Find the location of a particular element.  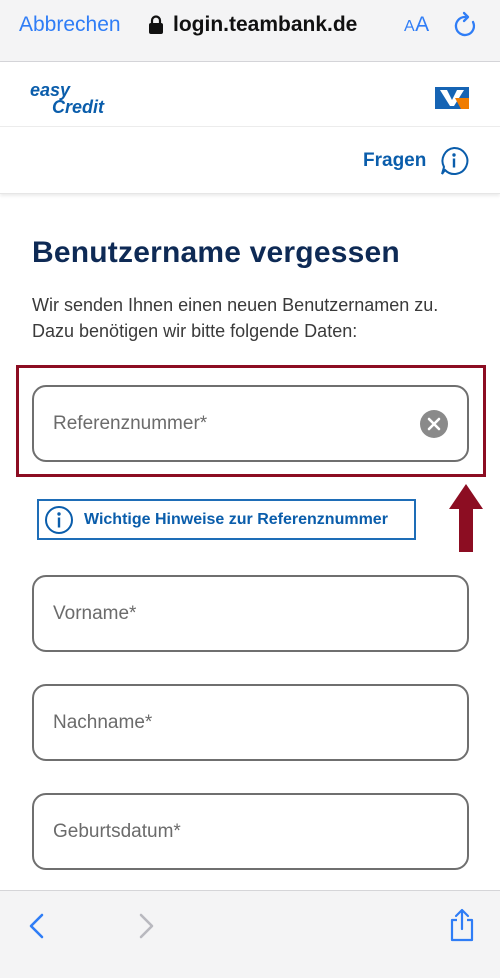

arrow-up-icon is located at coordinates (466, 518).